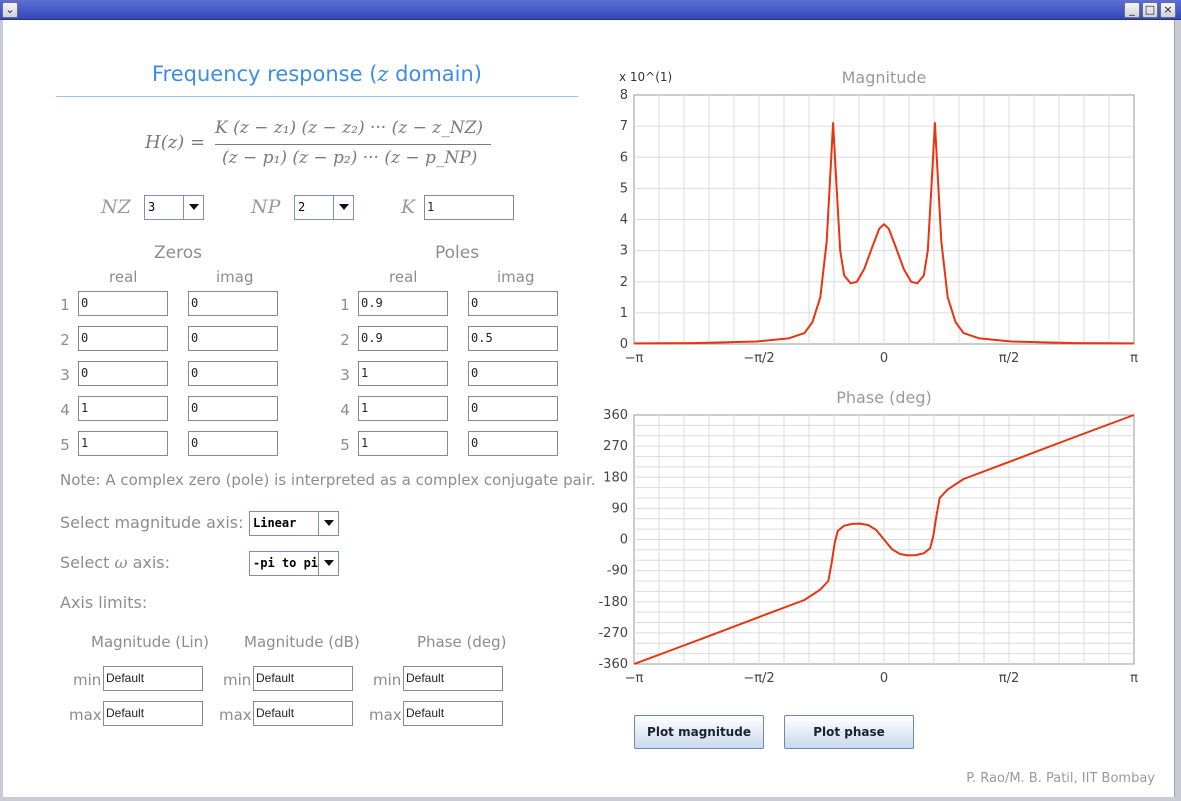 This screenshot has height=801, width=1181. Describe the element at coordinates (453, 678) in the screenshot. I see `phase-min-input: Default` at that location.